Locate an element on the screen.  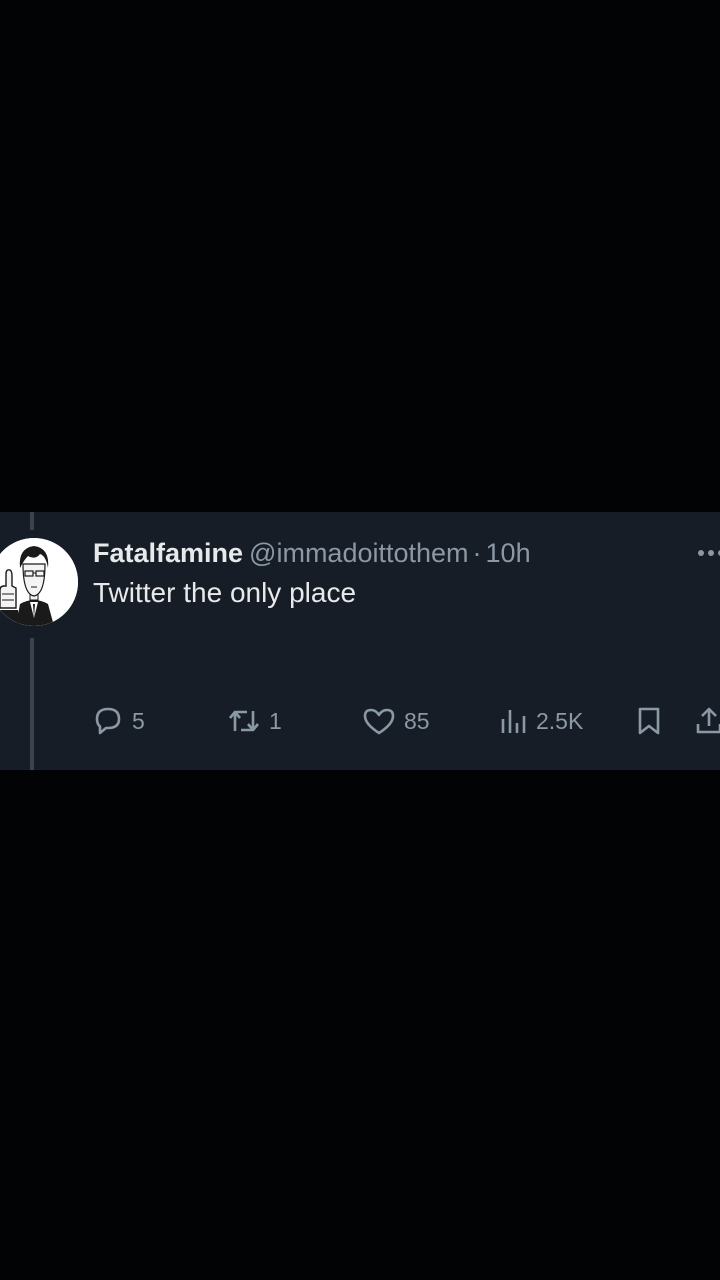
avatar-illustration is located at coordinates (39, 582).